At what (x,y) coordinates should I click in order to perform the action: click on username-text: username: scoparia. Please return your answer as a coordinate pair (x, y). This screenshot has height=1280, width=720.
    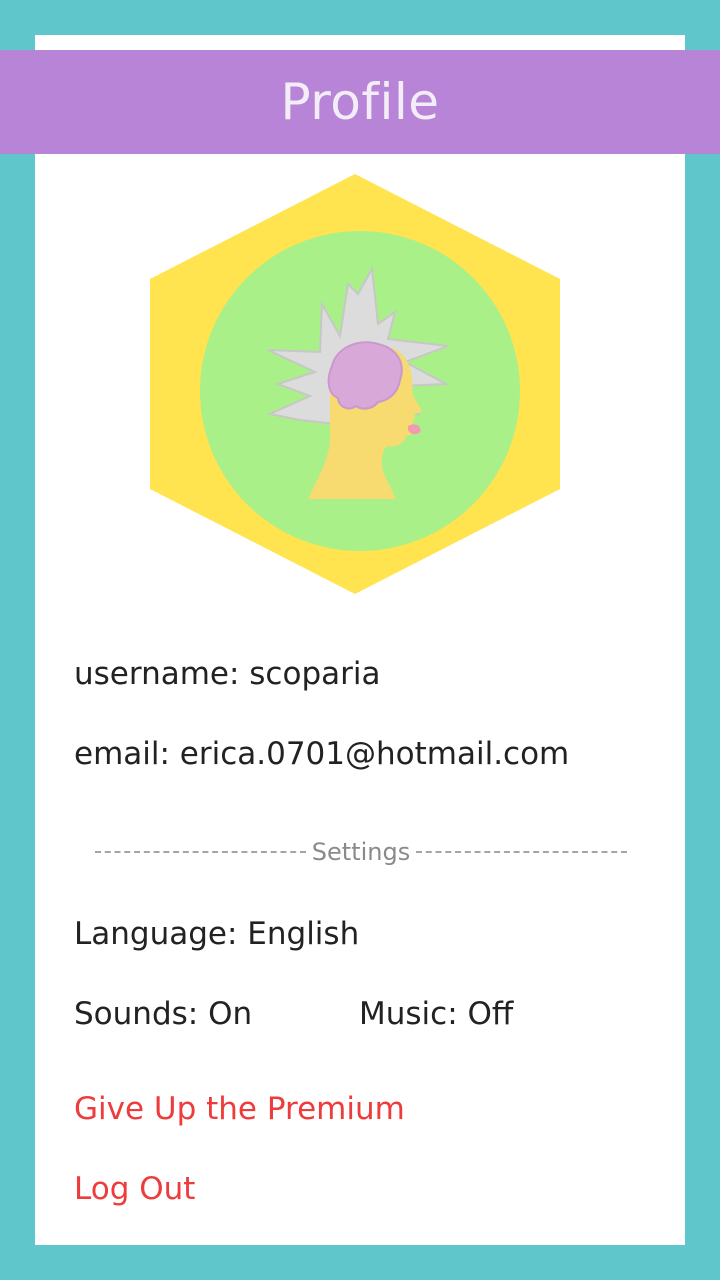
    Looking at the image, I should click on (227, 674).